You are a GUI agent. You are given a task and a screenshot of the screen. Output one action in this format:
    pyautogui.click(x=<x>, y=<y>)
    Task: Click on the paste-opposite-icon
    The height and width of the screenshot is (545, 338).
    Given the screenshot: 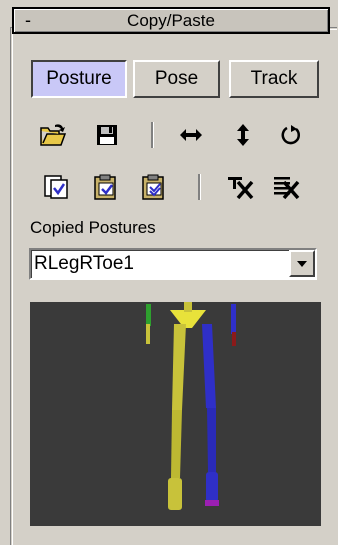 What is the action you would take?
    pyautogui.click(x=154, y=187)
    